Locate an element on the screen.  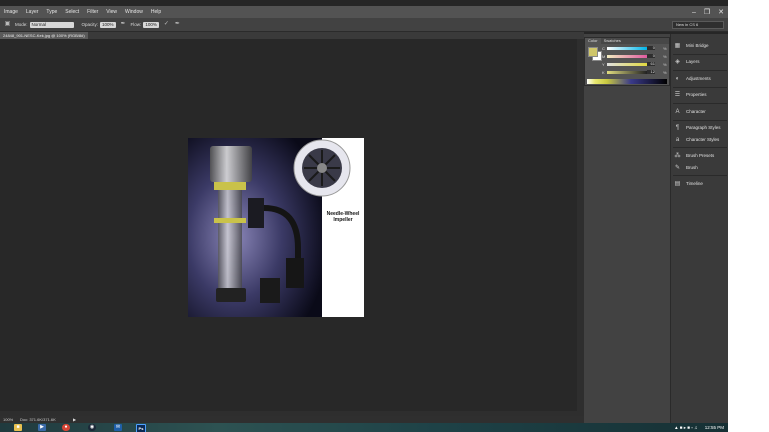
color-panel: Color Swatches C 0 % M 0 % Y 61 % K 12 % is located at coordinates (627, 61).